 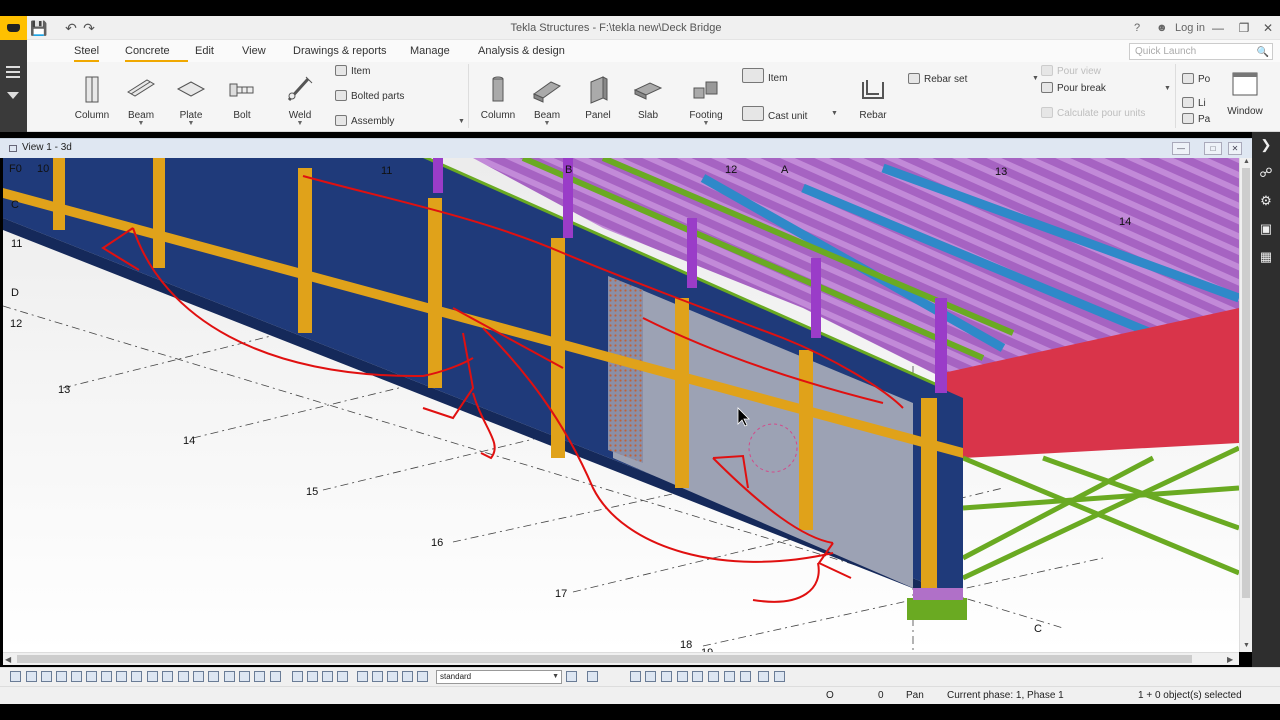 I want to click on assembly-button: Assembly, so click(x=364, y=122).